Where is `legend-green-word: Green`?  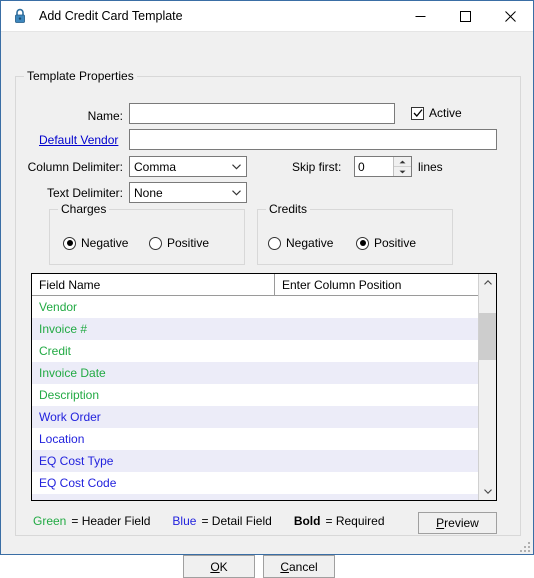 legend-green-word: Green is located at coordinates (50, 521).